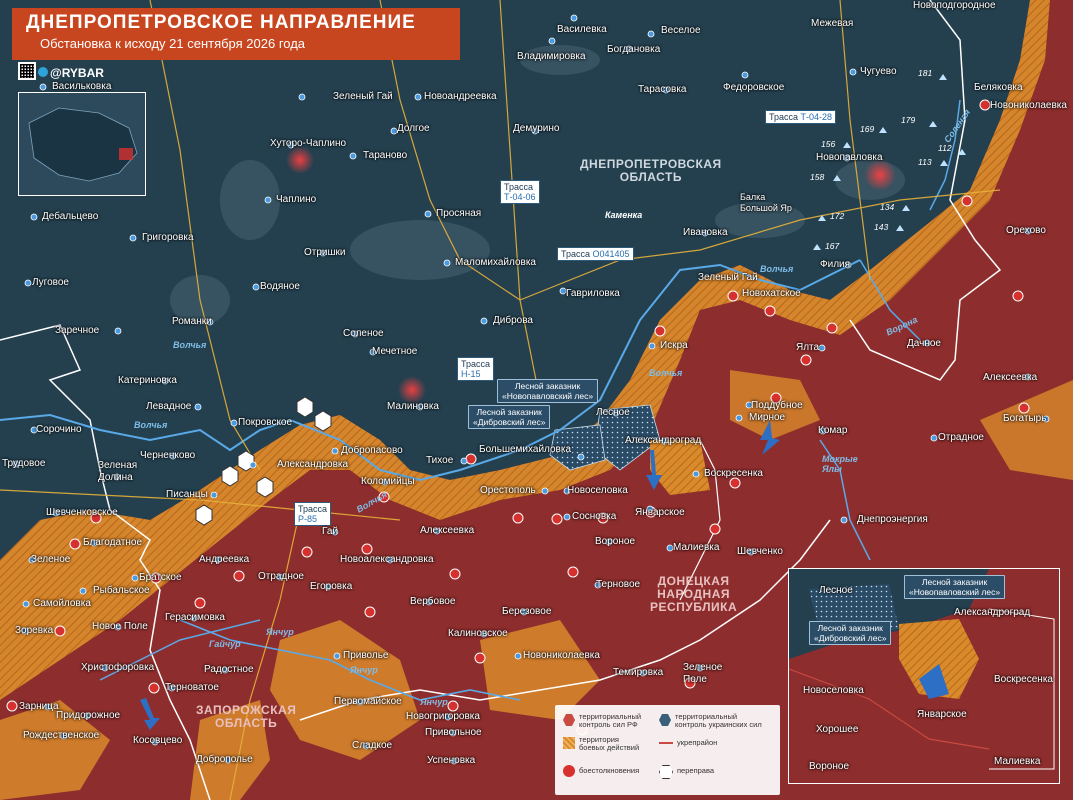 This screenshot has width=1073, height=800. Describe the element at coordinates (908, 120) in the screenshot. I see `height-label: 179` at that location.